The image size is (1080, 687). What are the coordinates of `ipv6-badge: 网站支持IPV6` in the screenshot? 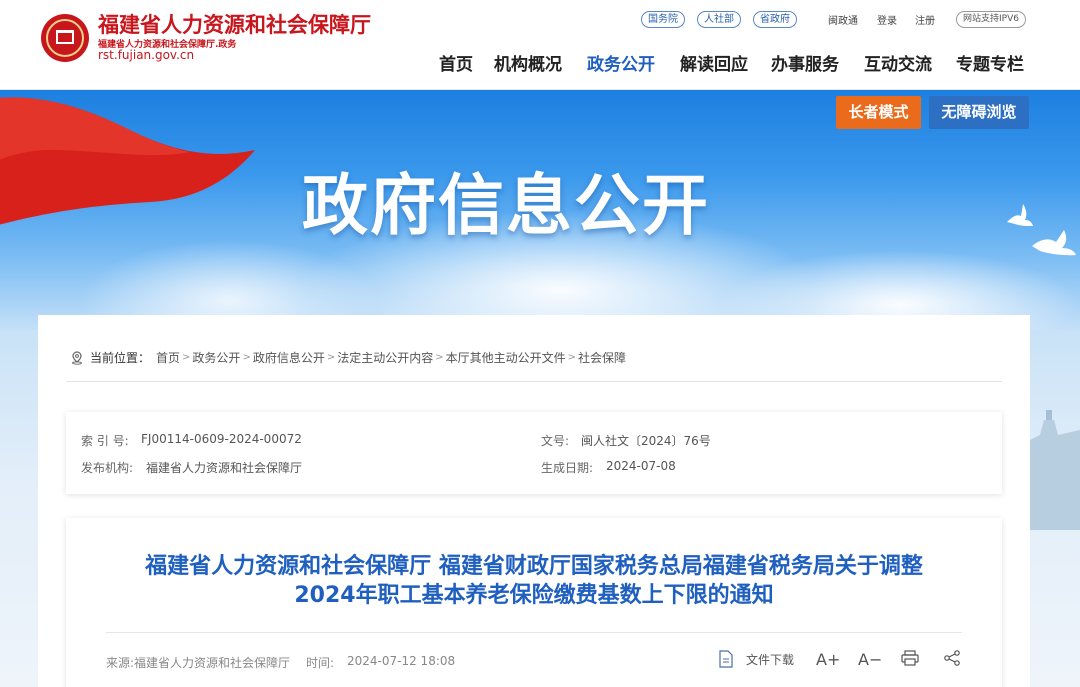 It's located at (991, 19).